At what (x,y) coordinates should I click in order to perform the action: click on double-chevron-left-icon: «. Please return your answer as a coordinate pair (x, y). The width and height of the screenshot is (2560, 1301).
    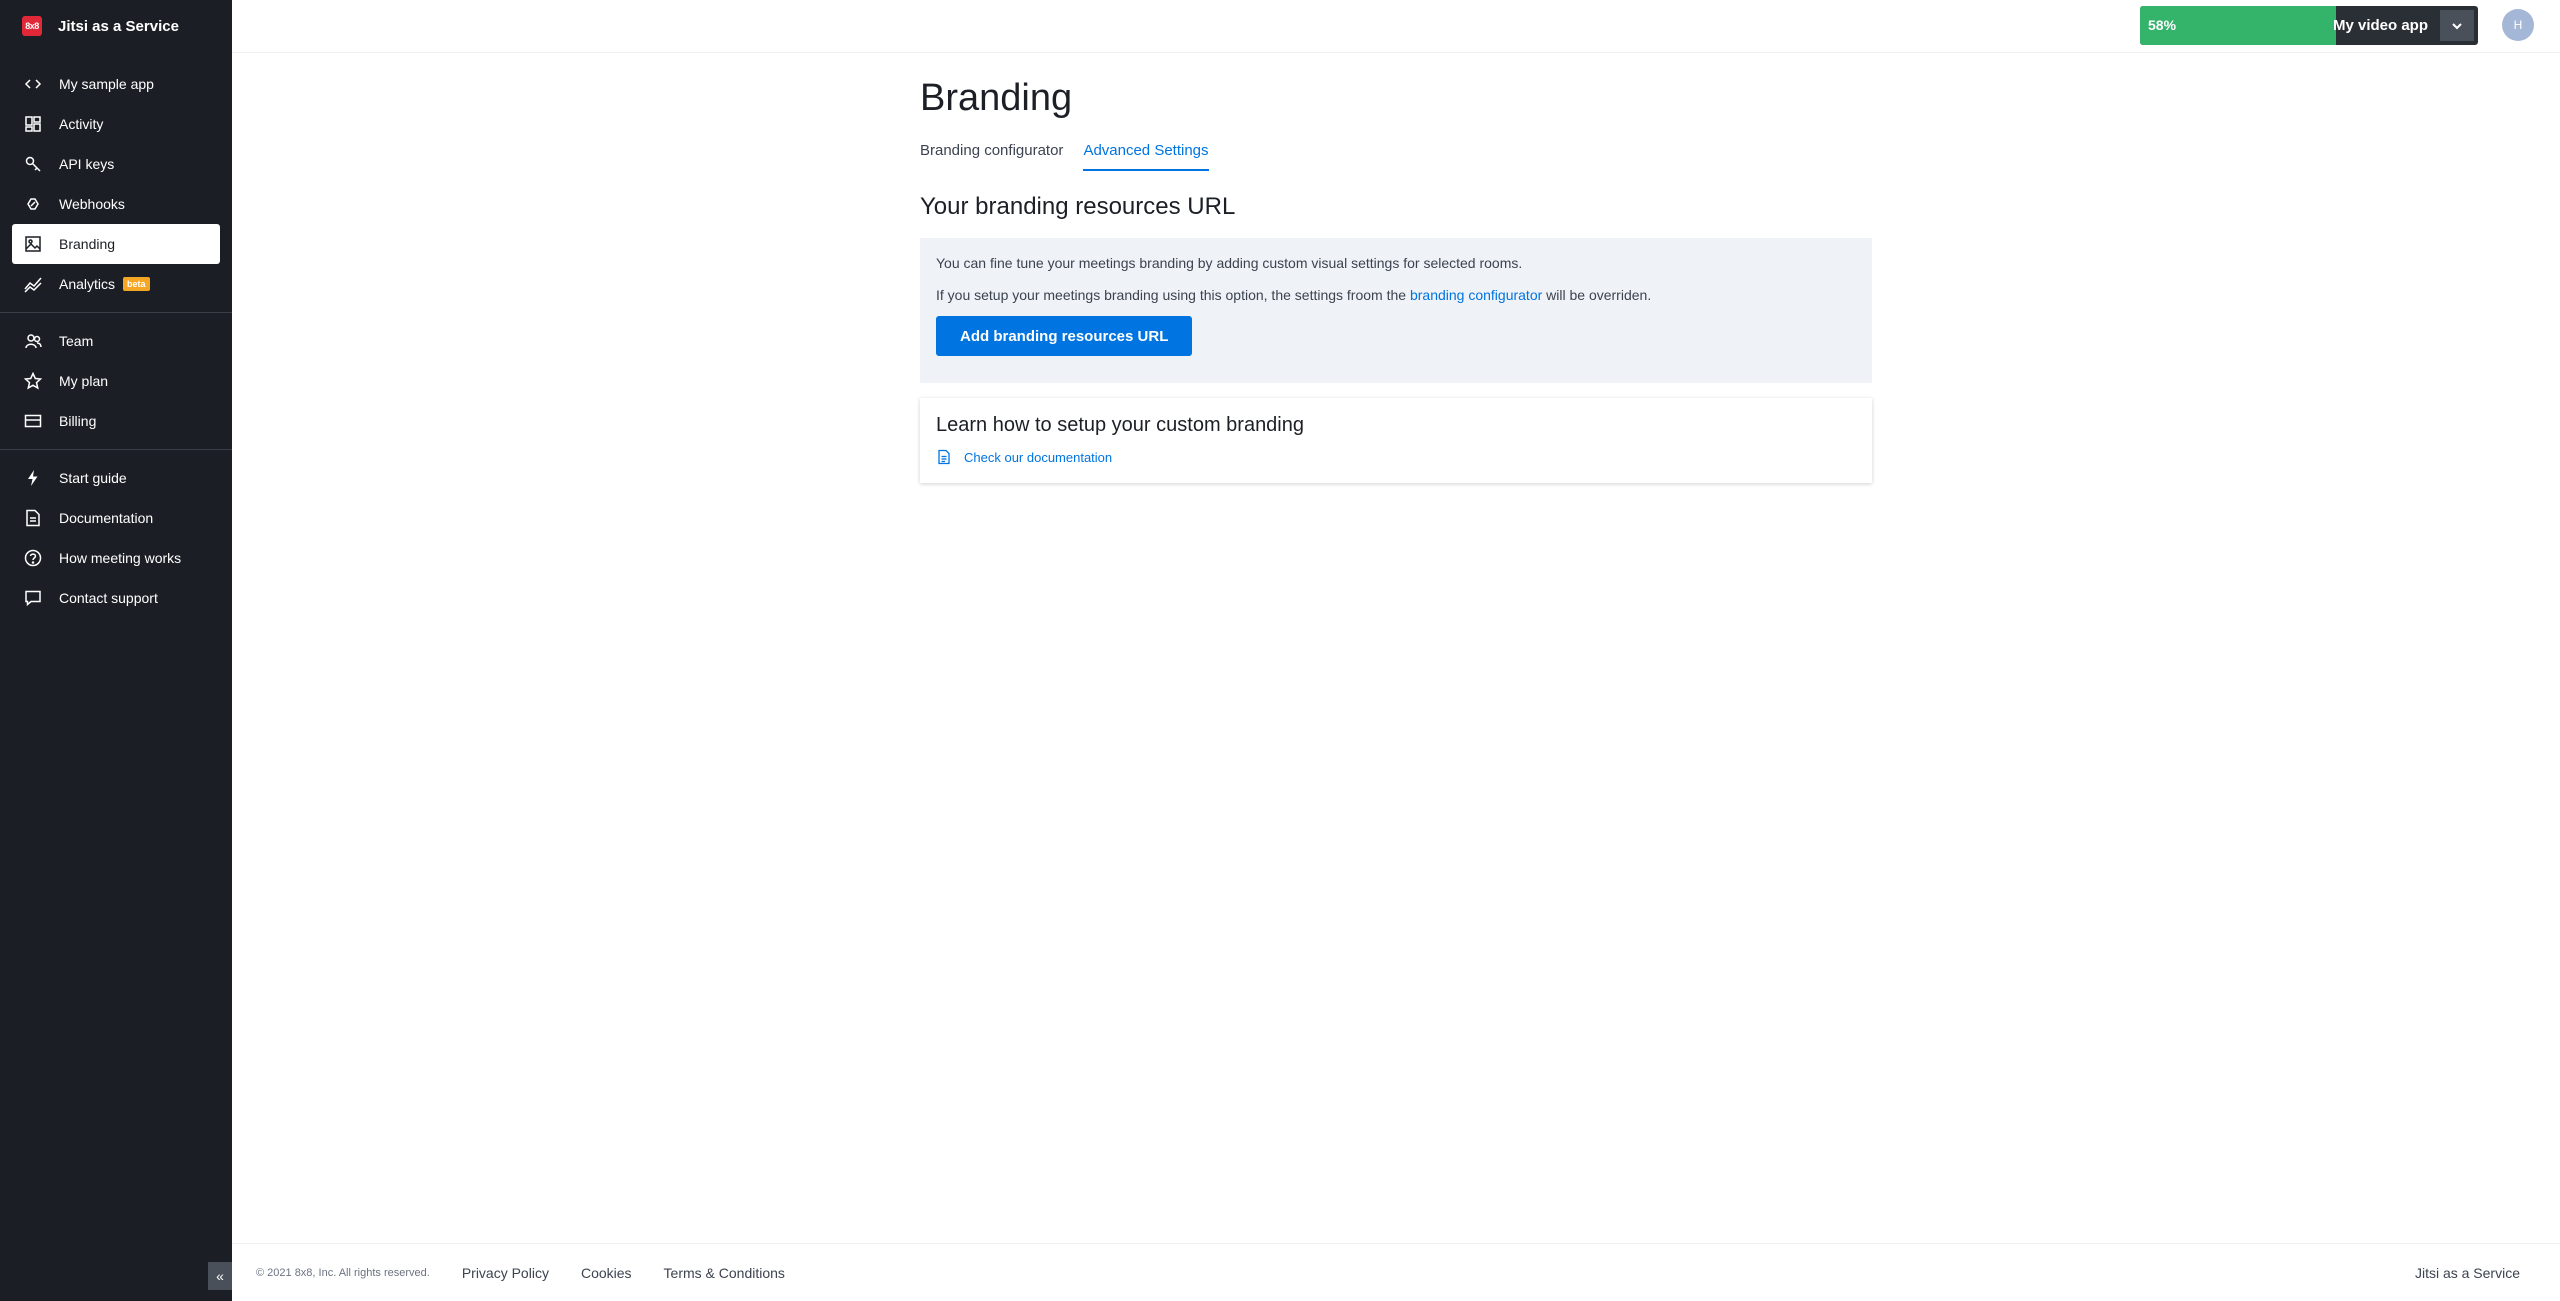
    Looking at the image, I should click on (220, 1276).